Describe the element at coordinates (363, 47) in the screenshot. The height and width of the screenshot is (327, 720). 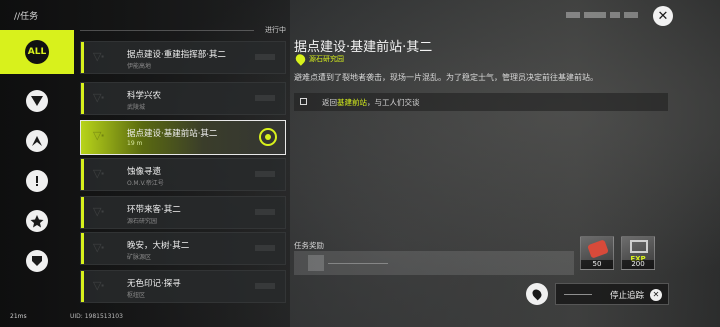
I see `quest-detail-title: 据点建设·基建前站·其二` at that location.